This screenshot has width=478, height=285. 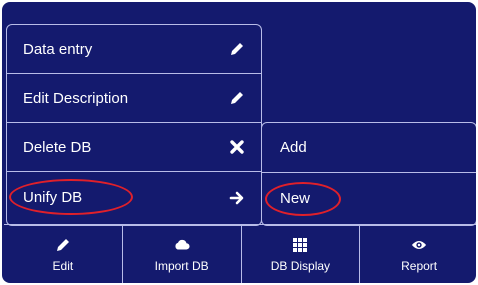 I want to click on toolbar-edit-button: Edit, so click(x=63, y=254).